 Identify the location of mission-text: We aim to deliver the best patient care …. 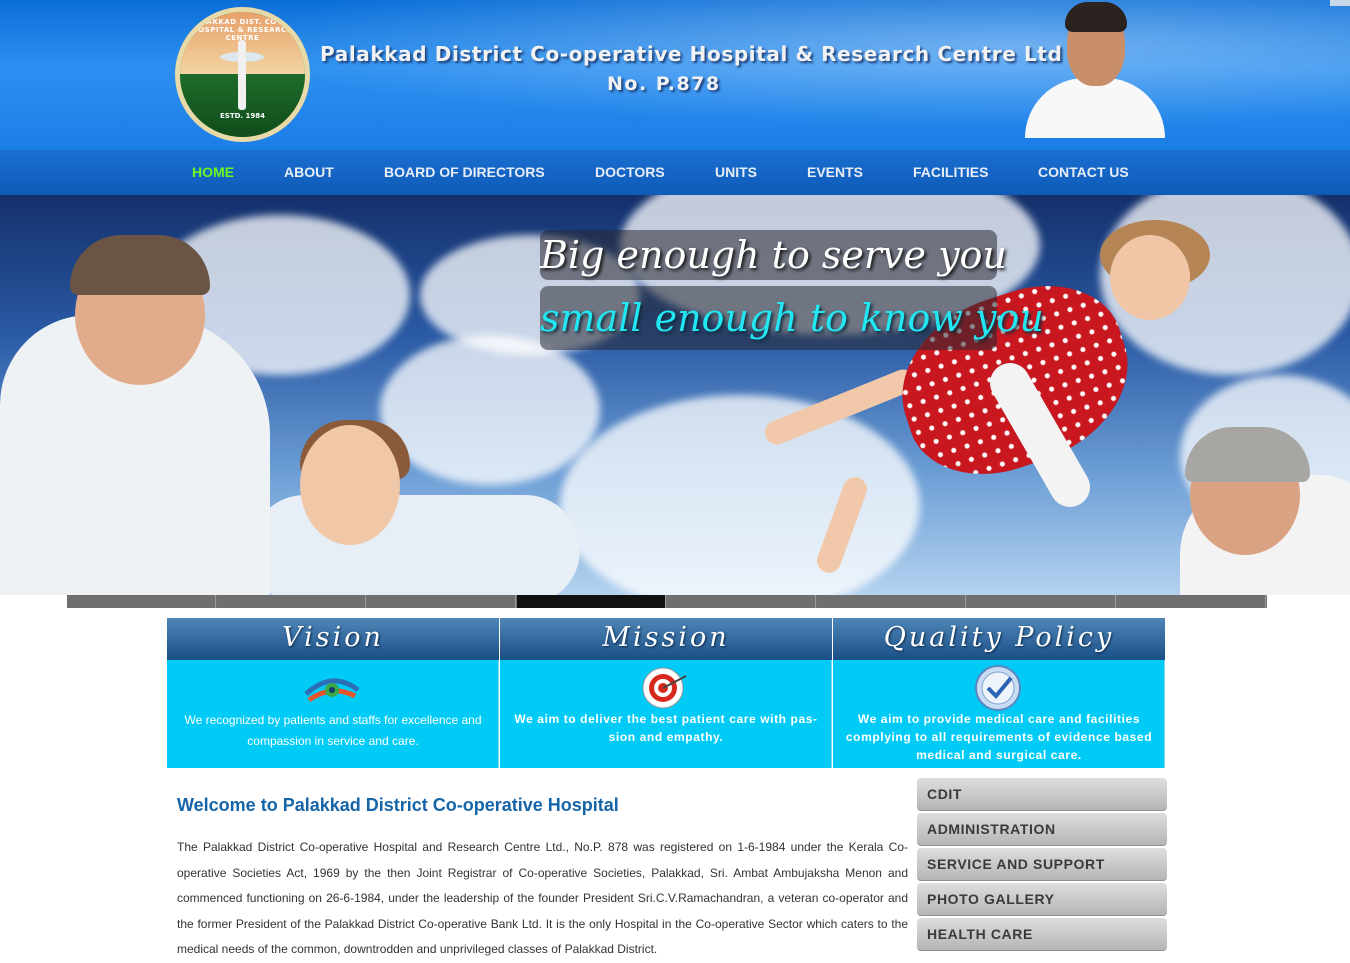
(666, 728).